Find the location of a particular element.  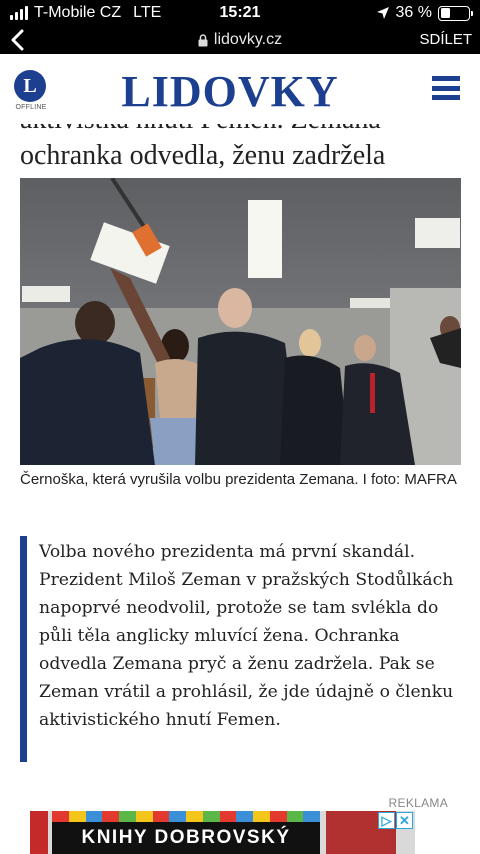

adchoices-icon: ▷ is located at coordinates (386, 820).